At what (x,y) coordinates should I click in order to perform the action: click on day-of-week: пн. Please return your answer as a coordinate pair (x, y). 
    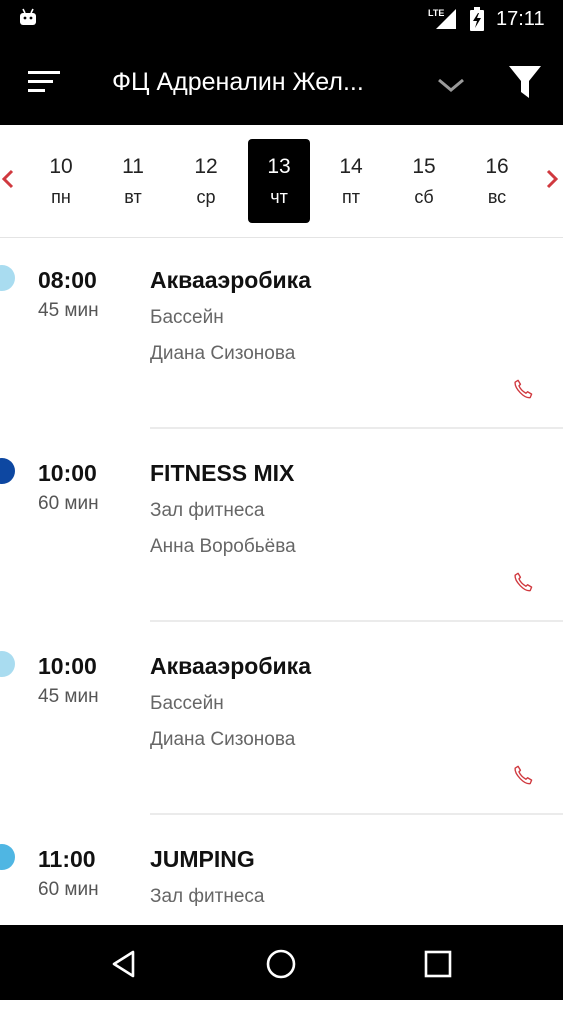
    Looking at the image, I should click on (61, 197).